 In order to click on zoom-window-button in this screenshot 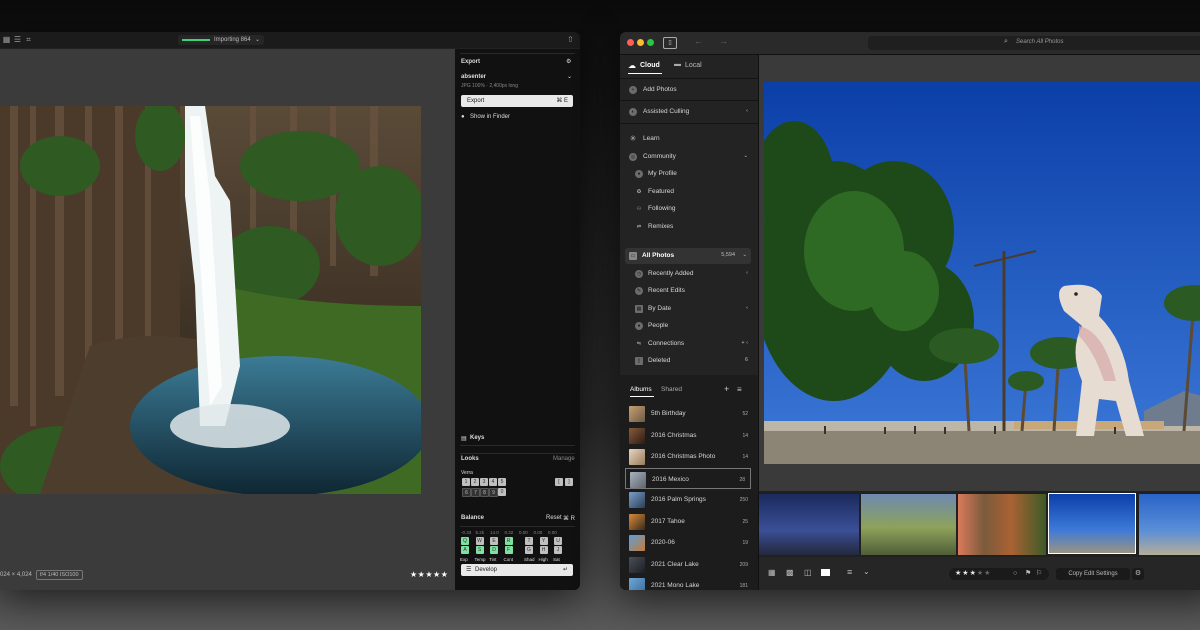, I will do `click(650, 42)`.